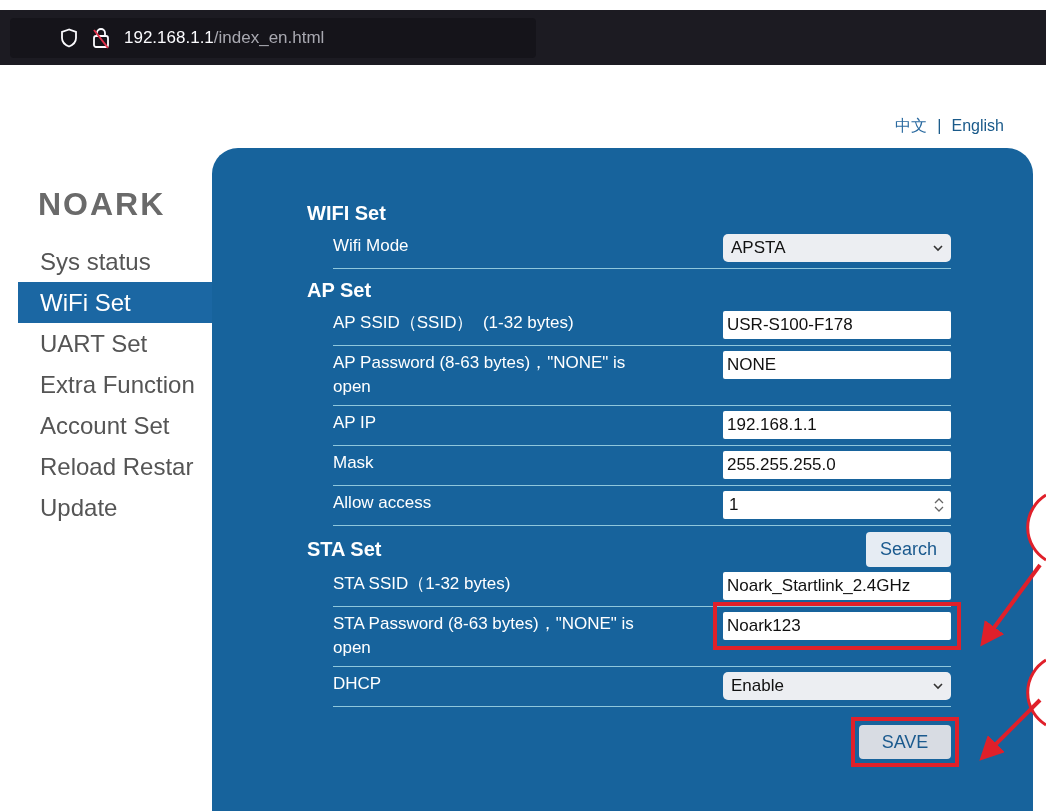 The image size is (1046, 811). What do you see at coordinates (115, 466) in the screenshot?
I see `sidebar-item: Reload Restar` at bounding box center [115, 466].